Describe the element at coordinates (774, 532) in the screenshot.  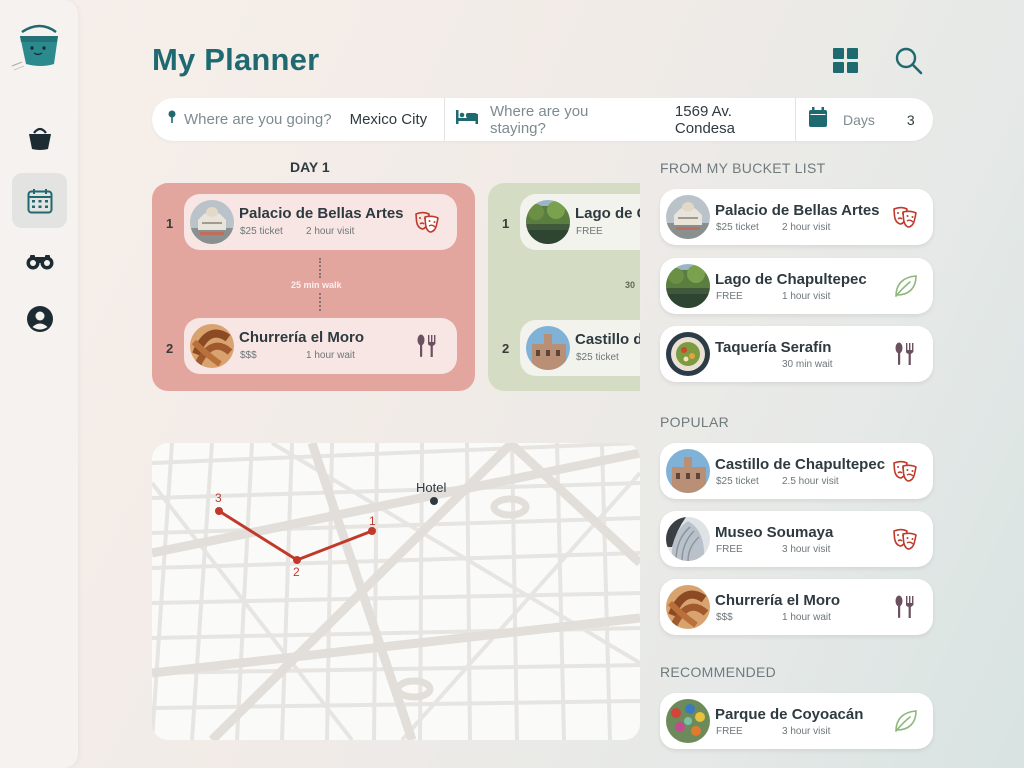
I see `place-name: Museo Soumaya` at that location.